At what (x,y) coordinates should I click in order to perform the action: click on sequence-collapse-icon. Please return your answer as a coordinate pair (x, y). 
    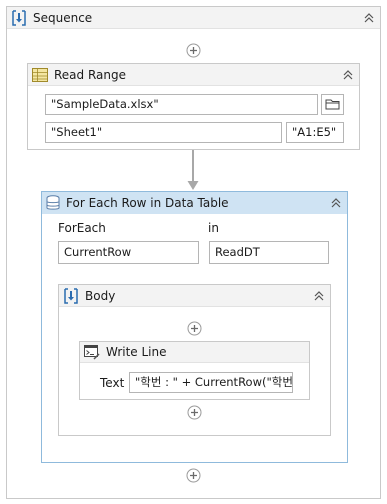
    Looking at the image, I should click on (369, 18).